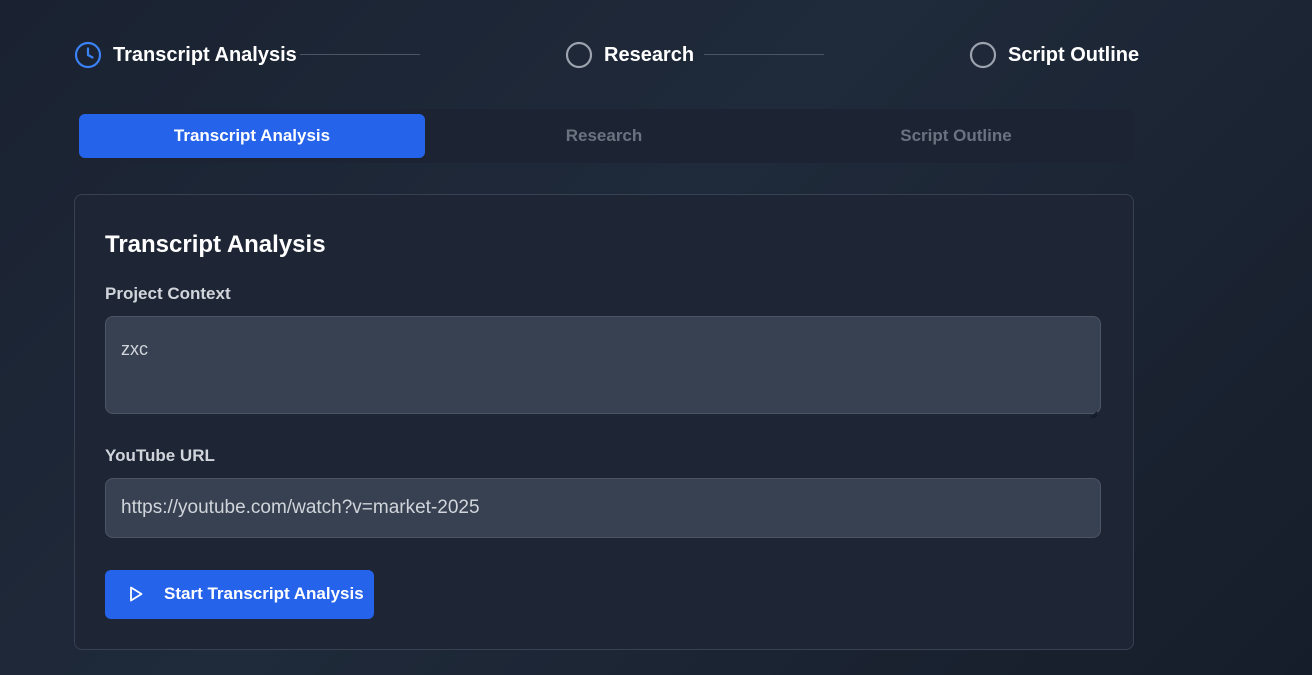 This screenshot has height=675, width=1312. I want to click on project-context-value: zxc, so click(134, 349).